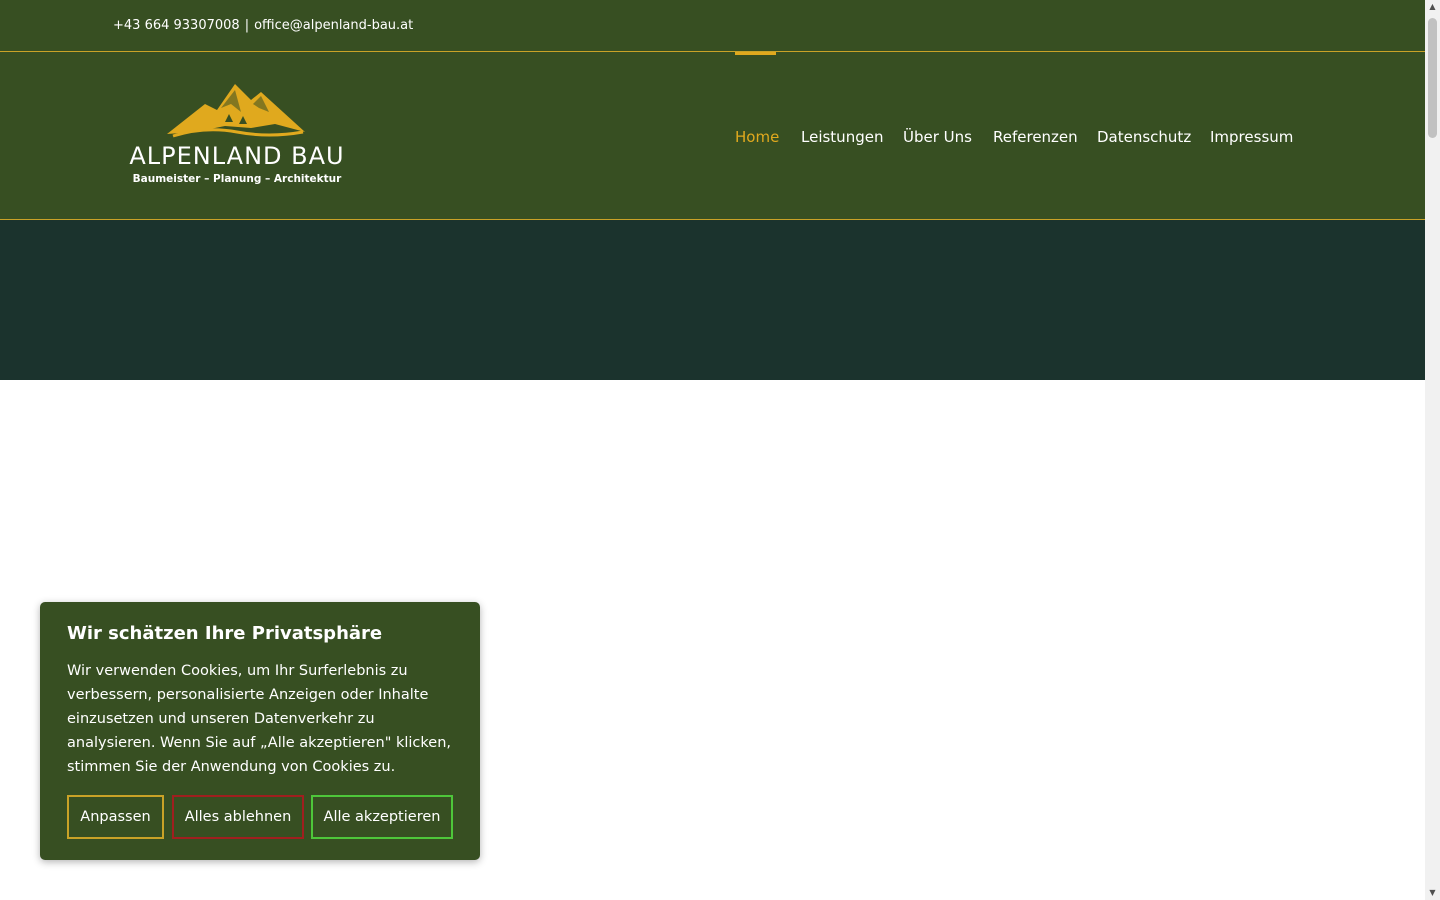 The height and width of the screenshot is (900, 1440). Describe the element at coordinates (842, 137) in the screenshot. I see `nav-item-leistungen: Leistungen` at that location.